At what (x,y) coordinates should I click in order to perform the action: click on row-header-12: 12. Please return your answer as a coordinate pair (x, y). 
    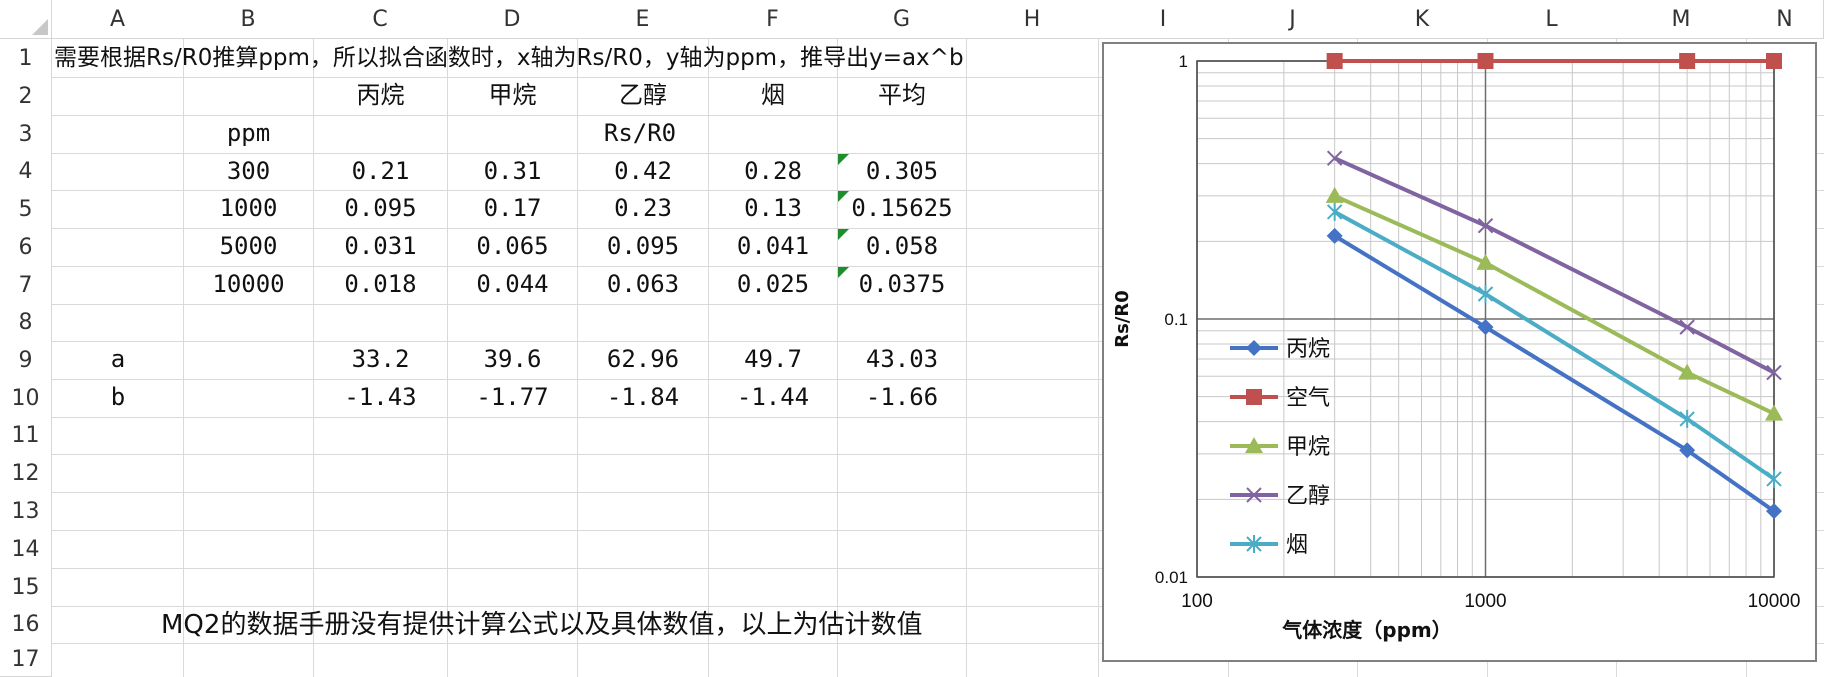
    Looking at the image, I should click on (26, 473).